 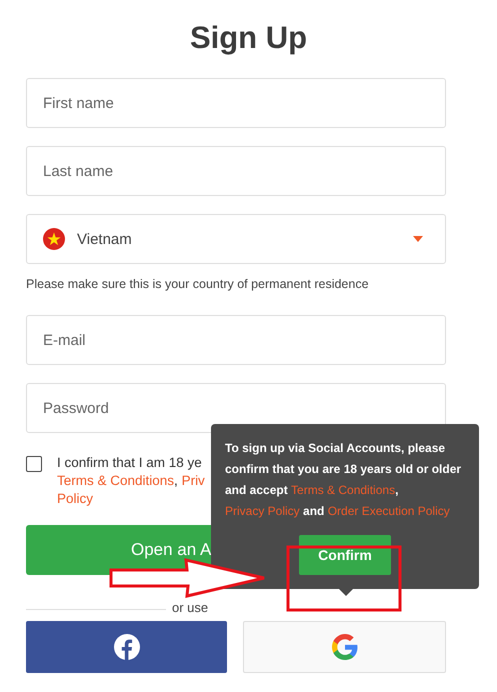 I want to click on agreement-link: Policy, so click(x=75, y=498).